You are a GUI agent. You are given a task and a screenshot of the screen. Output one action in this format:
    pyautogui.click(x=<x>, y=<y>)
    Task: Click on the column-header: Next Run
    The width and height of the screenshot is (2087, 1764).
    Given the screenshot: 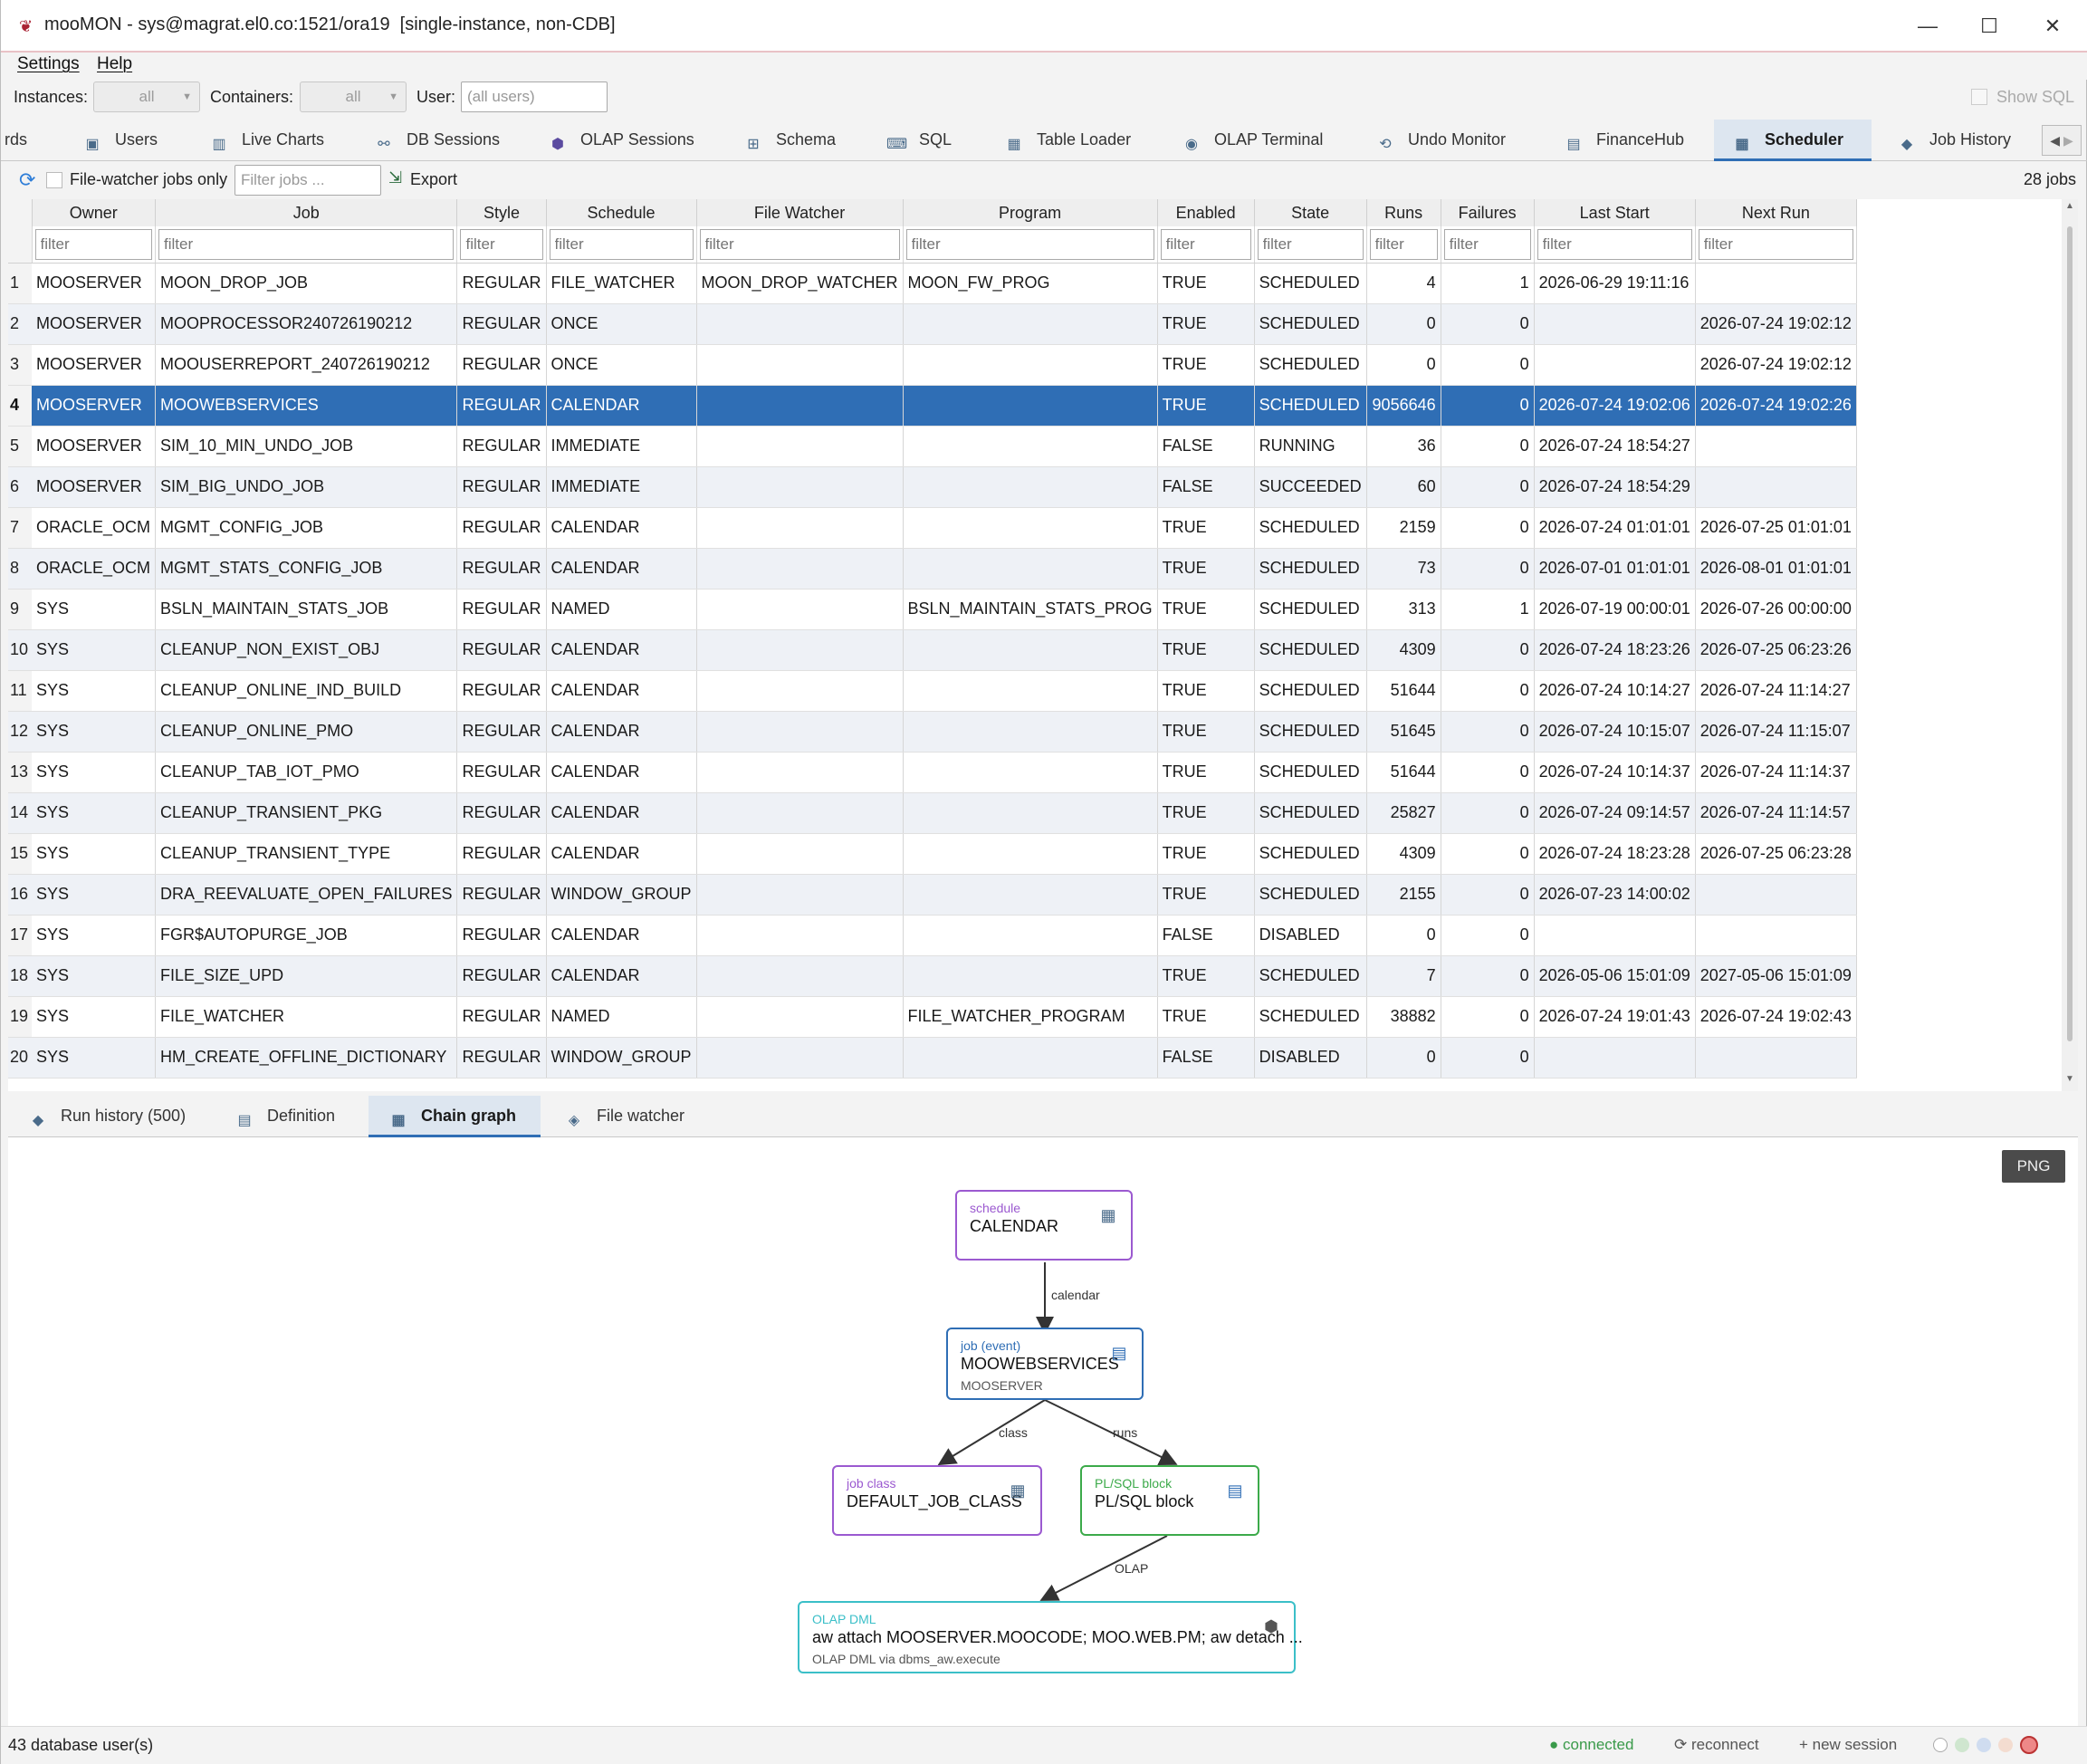 What is the action you would take?
    pyautogui.click(x=1776, y=213)
    